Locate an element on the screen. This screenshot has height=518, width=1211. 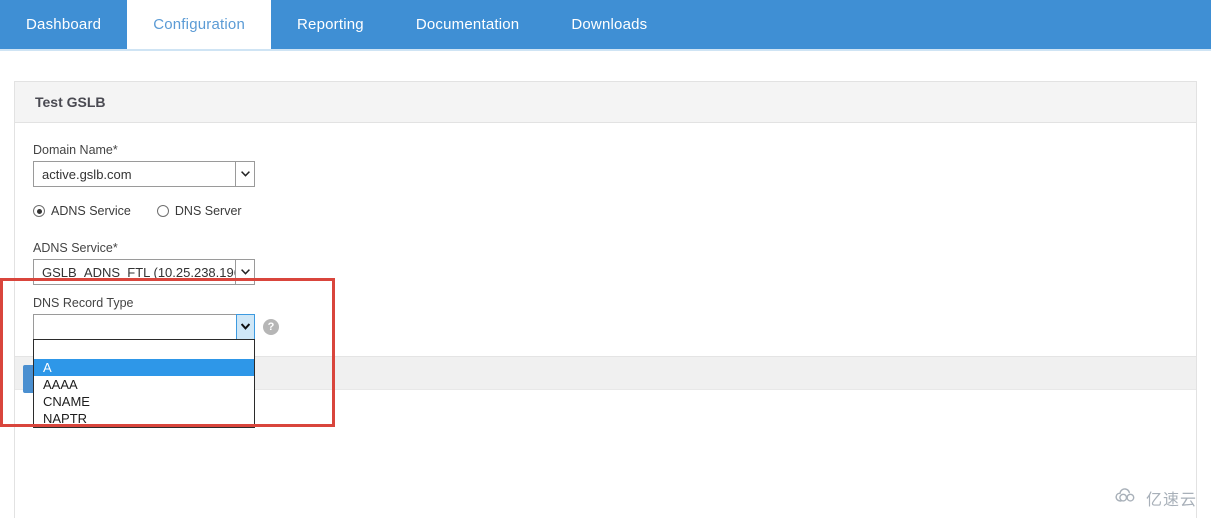
adns-service-value: GSLB_ADNS_FTL (10.25.238.196) is located at coordinates (138, 272).